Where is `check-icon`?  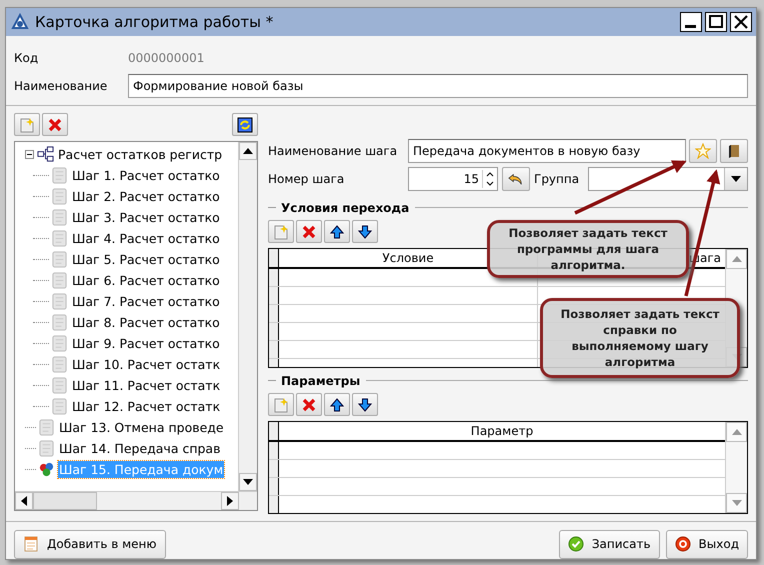
check-icon is located at coordinates (576, 544).